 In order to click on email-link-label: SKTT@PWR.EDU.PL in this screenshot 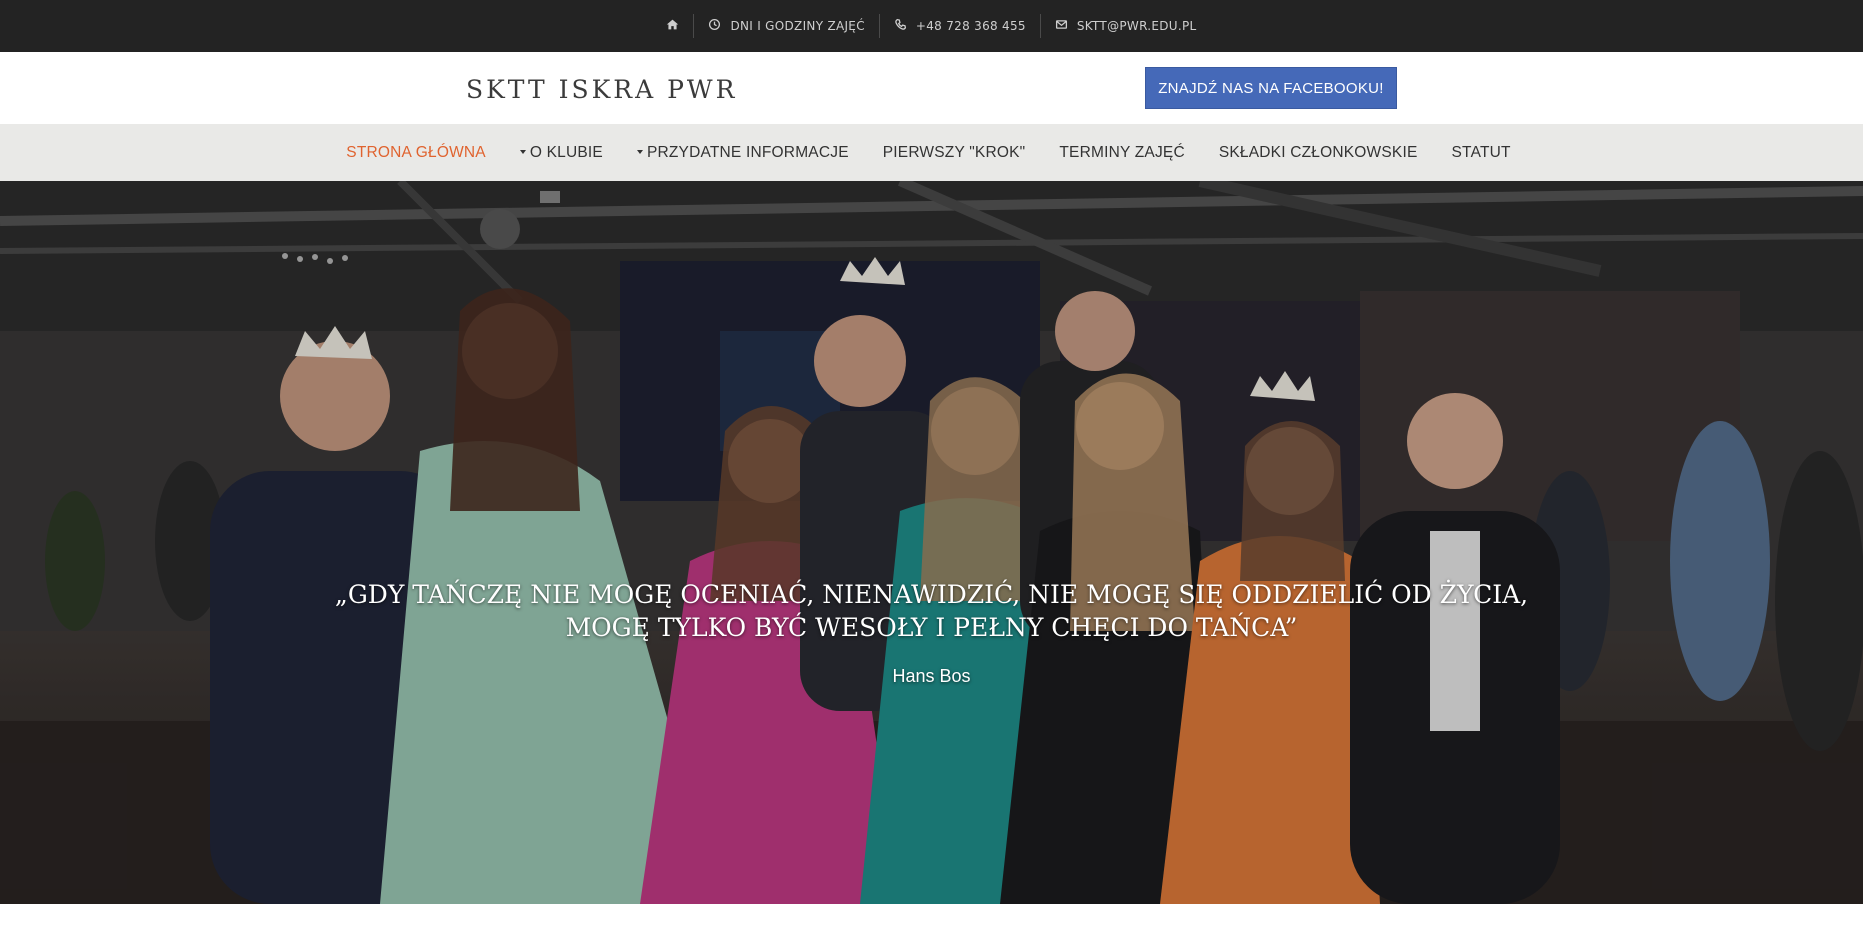, I will do `click(1136, 26)`.